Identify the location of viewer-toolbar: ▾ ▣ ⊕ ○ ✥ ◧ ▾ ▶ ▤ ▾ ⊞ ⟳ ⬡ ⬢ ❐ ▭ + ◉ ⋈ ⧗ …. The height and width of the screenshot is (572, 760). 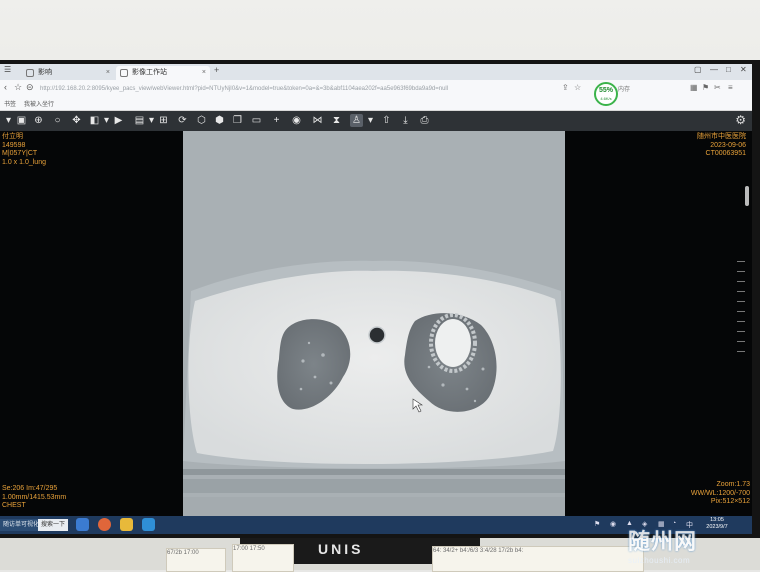
(376, 121).